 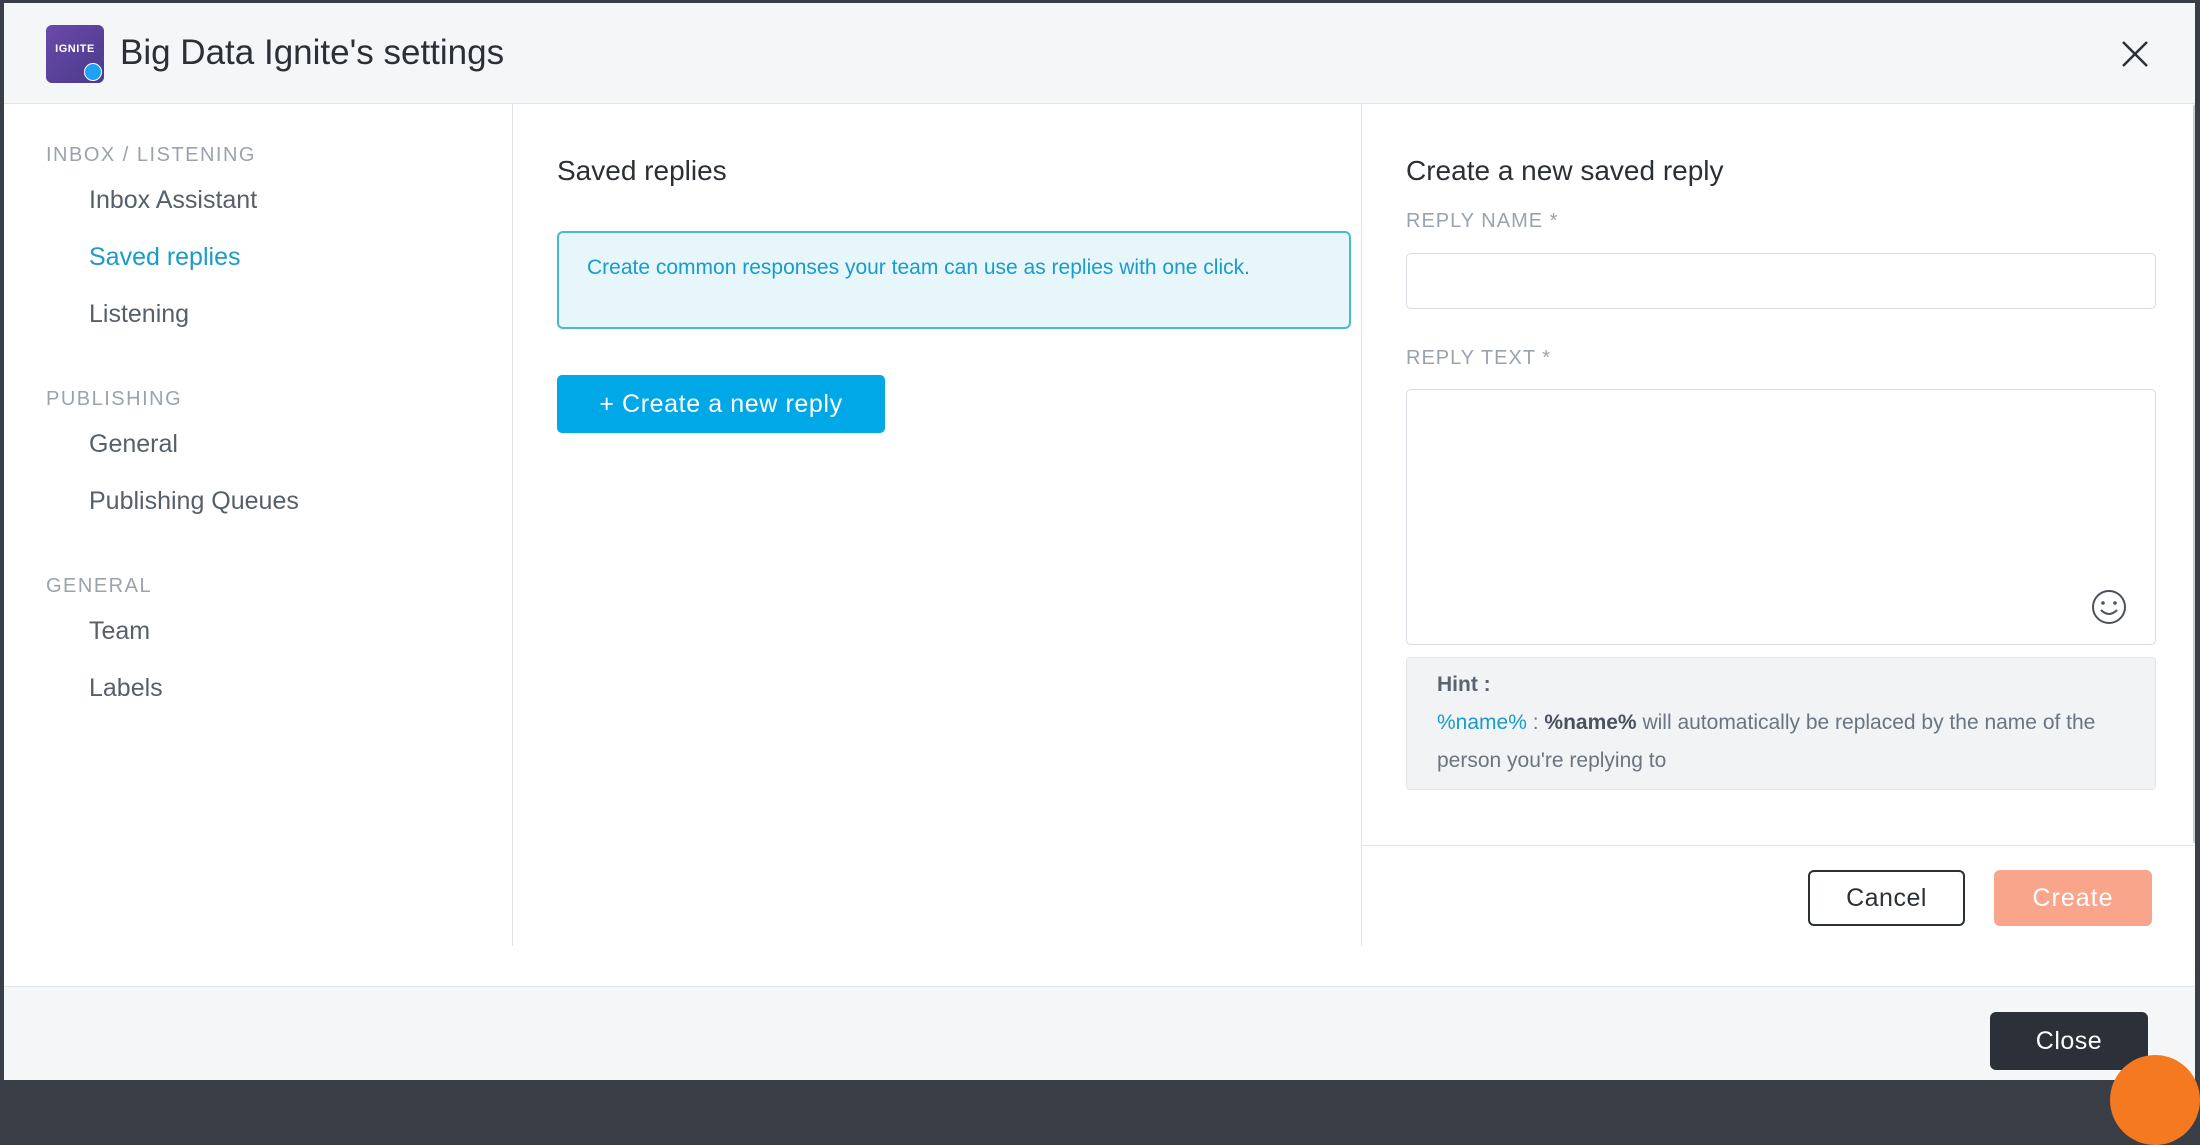 What do you see at coordinates (1482, 722) in the screenshot?
I see `hint-variable: %name%` at bounding box center [1482, 722].